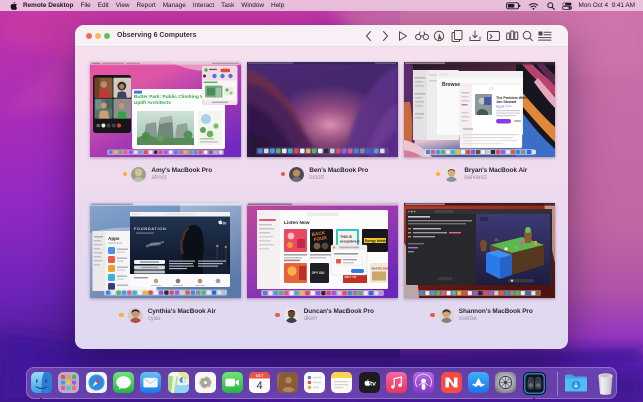  I want to click on svg-text:Butler Park: Public Climbing W: Butler Park: Public Climbing Wal, so click(171, 97).